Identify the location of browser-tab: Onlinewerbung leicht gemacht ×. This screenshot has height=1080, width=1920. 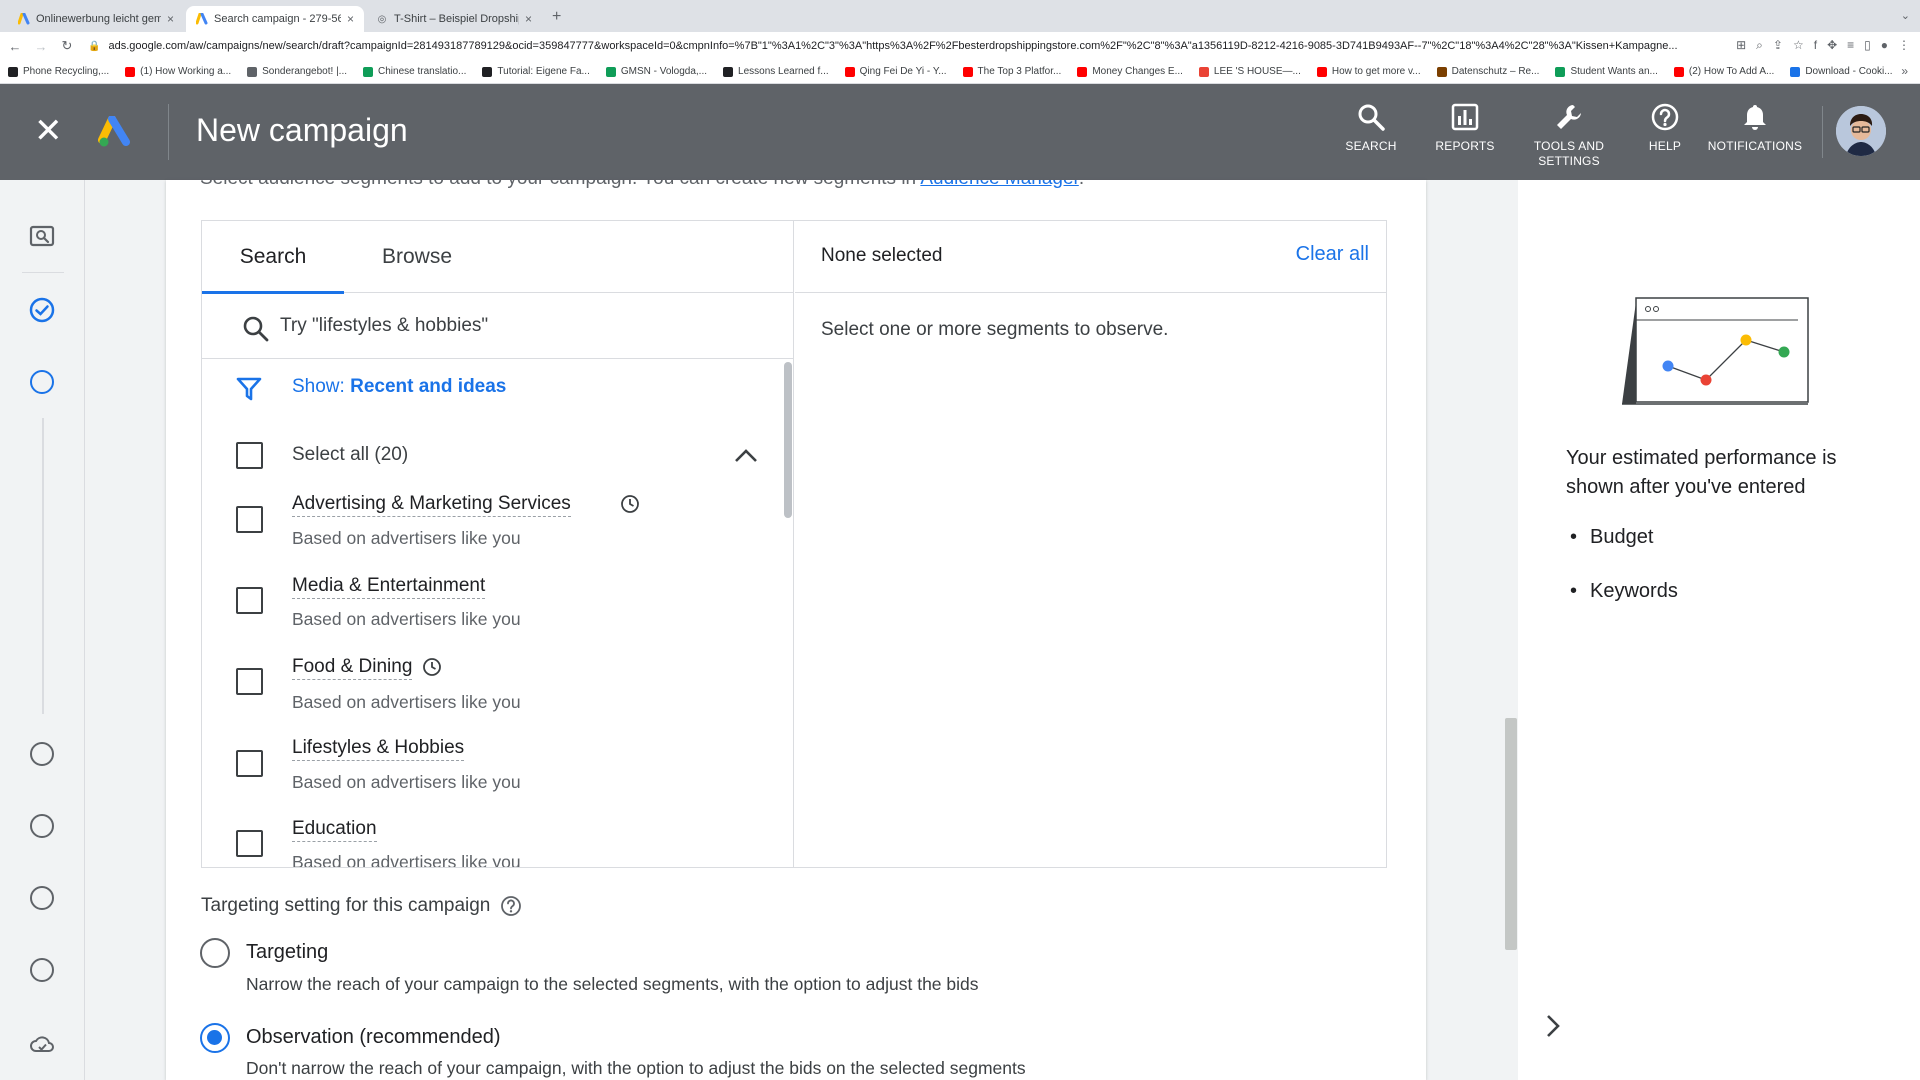
(96, 19).